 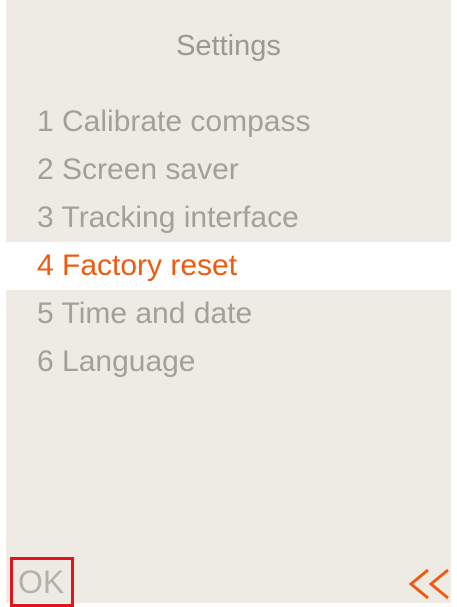 What do you see at coordinates (228, 314) in the screenshot?
I see `menu-item-time-and-date: 5 Time and date` at bounding box center [228, 314].